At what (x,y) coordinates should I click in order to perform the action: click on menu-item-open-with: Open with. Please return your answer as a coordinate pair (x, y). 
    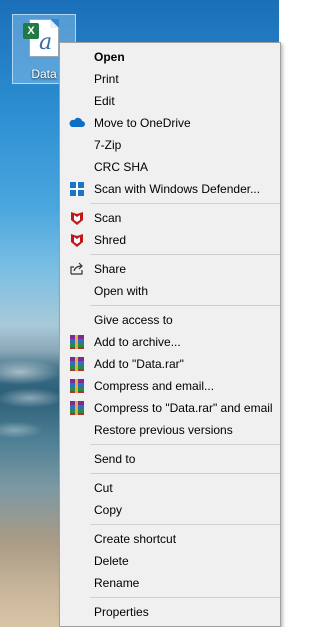
    Looking at the image, I should click on (169, 291).